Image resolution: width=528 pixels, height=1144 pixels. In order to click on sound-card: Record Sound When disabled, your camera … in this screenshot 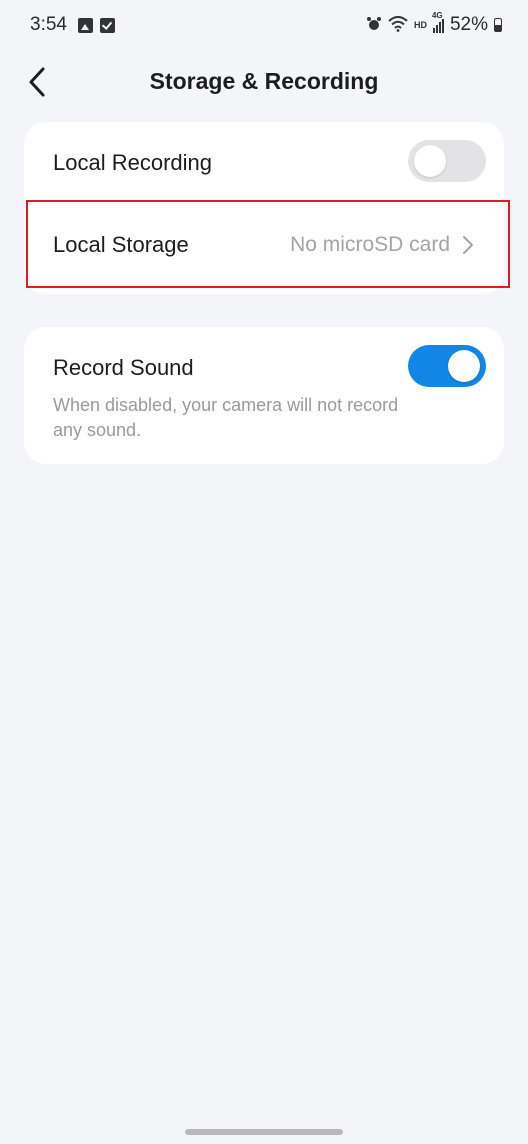, I will do `click(264, 395)`.